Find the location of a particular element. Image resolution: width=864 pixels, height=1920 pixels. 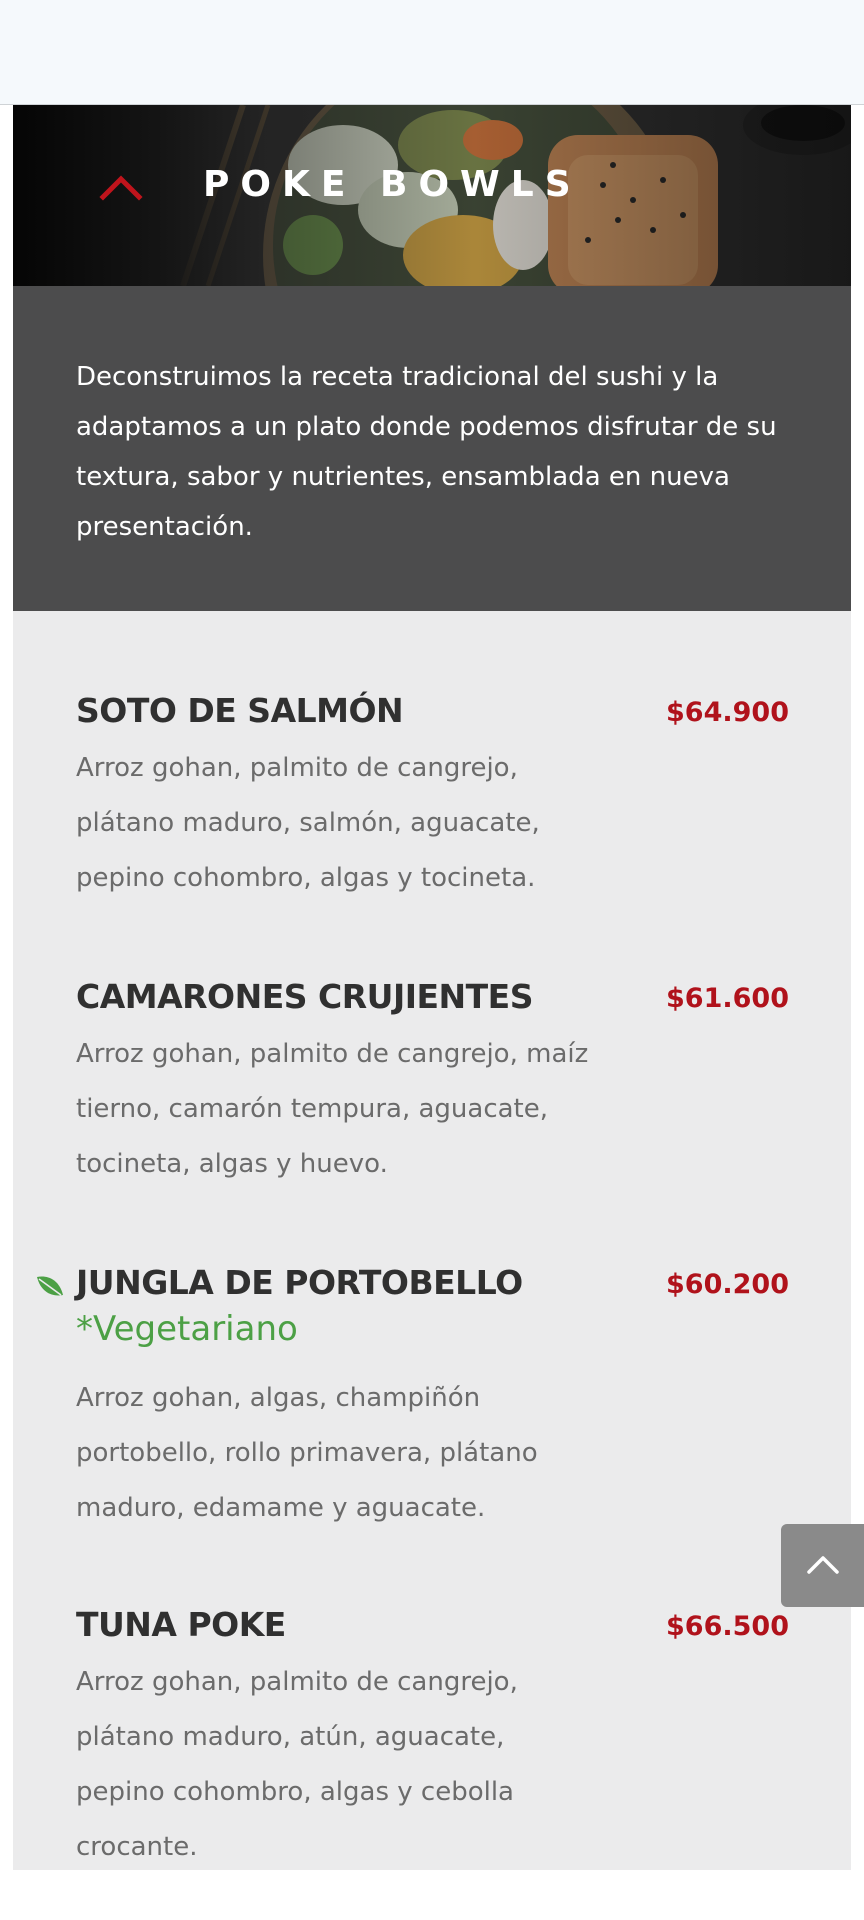

top-header-bar is located at coordinates (432, 52).